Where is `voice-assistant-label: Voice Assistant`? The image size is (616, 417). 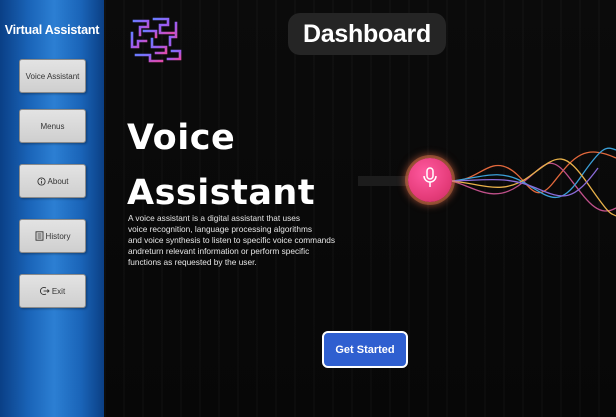
voice-assistant-label: Voice Assistant is located at coordinates (52, 76).